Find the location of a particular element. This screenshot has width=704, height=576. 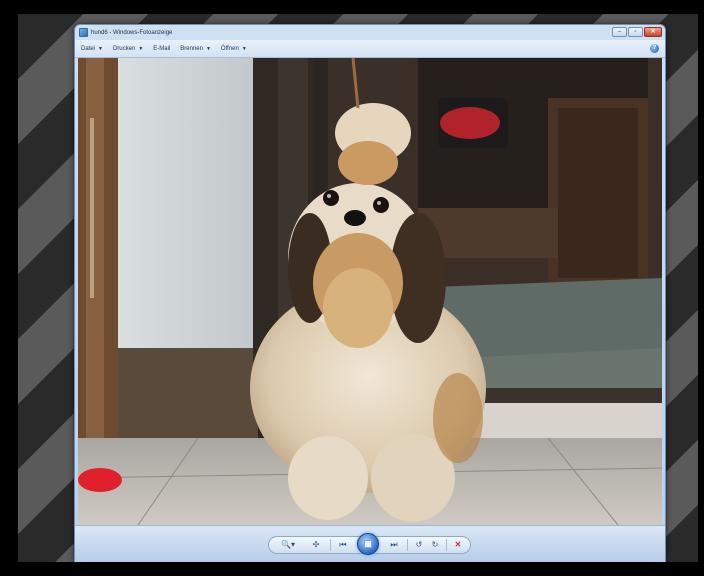

slideshow-button is located at coordinates (368, 544).